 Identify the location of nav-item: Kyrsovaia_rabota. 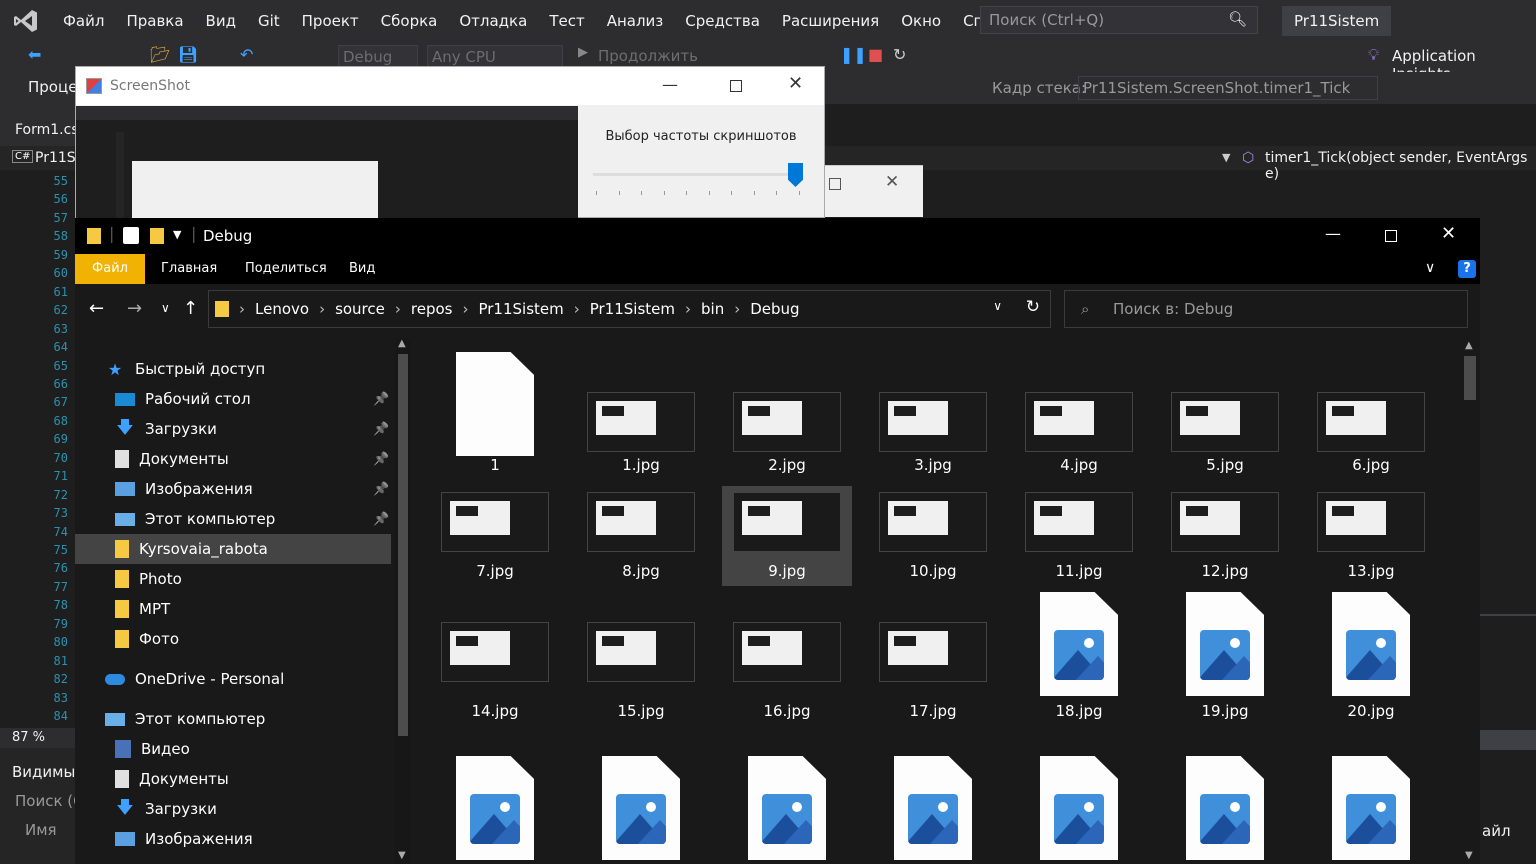
(233, 549).